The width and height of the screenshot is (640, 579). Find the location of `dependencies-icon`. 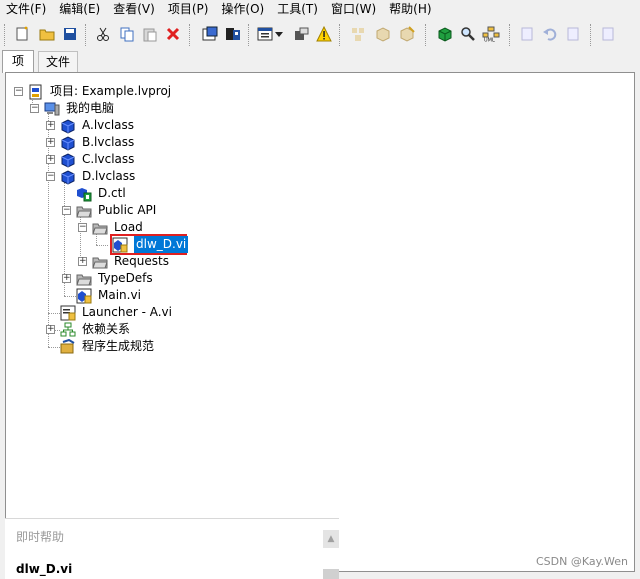

dependencies-icon is located at coordinates (68, 330).